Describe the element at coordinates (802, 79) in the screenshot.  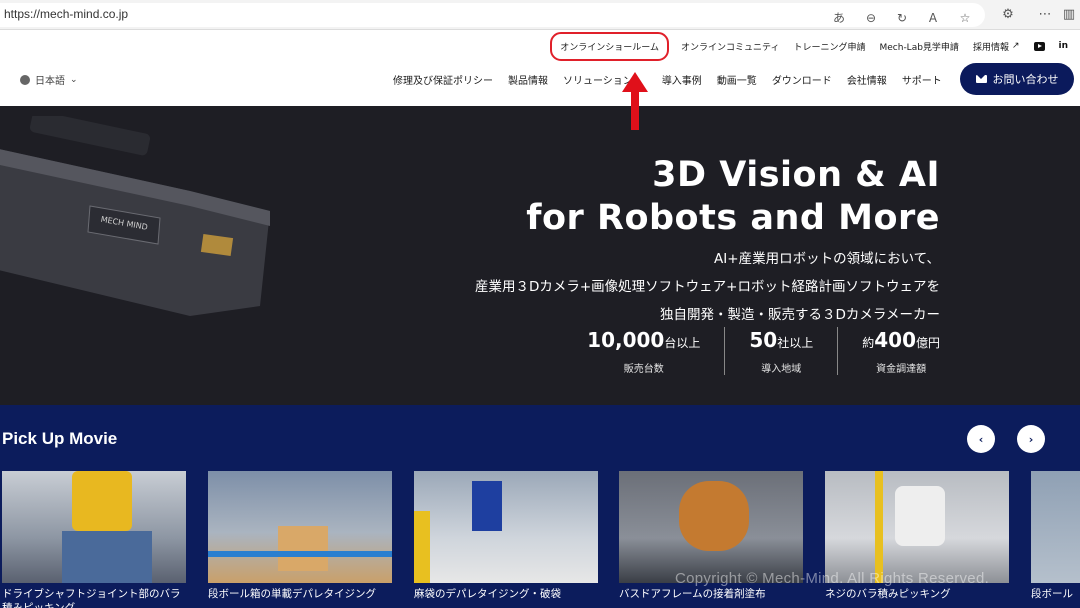
I see `nav-downloads: ダウンロード` at that location.